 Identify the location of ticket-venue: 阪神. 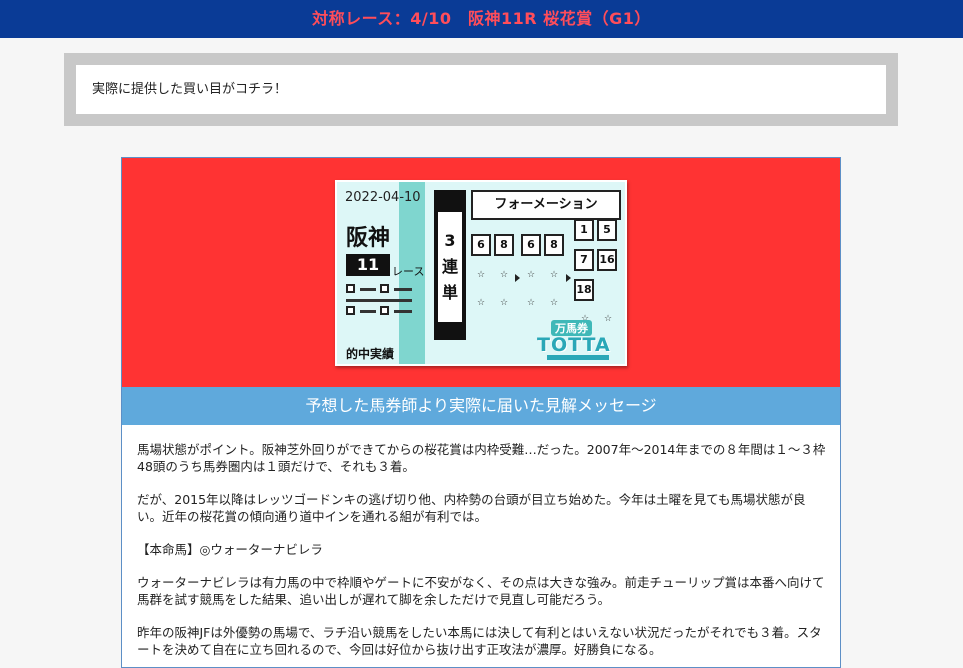
(368, 238).